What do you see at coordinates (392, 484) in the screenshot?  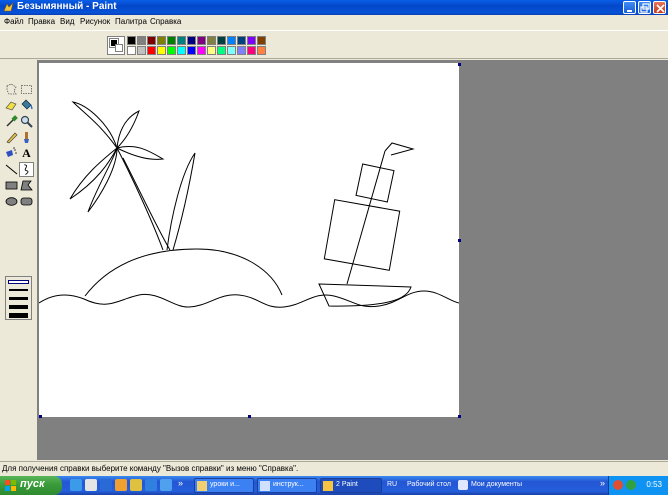 I see `language-indicator: RU` at bounding box center [392, 484].